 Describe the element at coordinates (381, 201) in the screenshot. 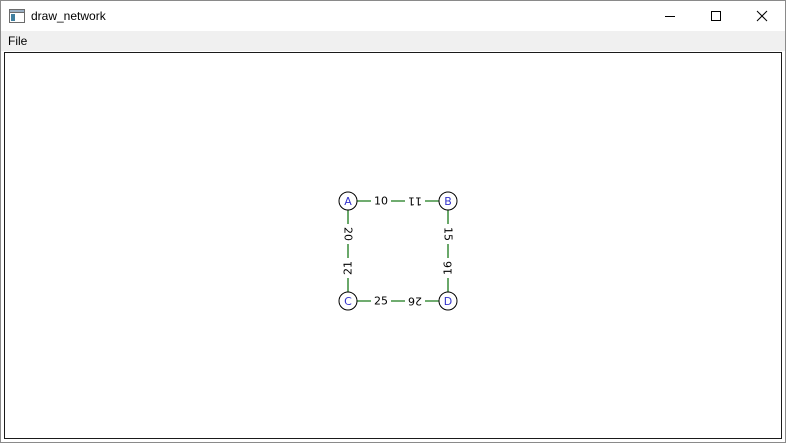

I see `edge-label-A-B-from: 10` at that location.